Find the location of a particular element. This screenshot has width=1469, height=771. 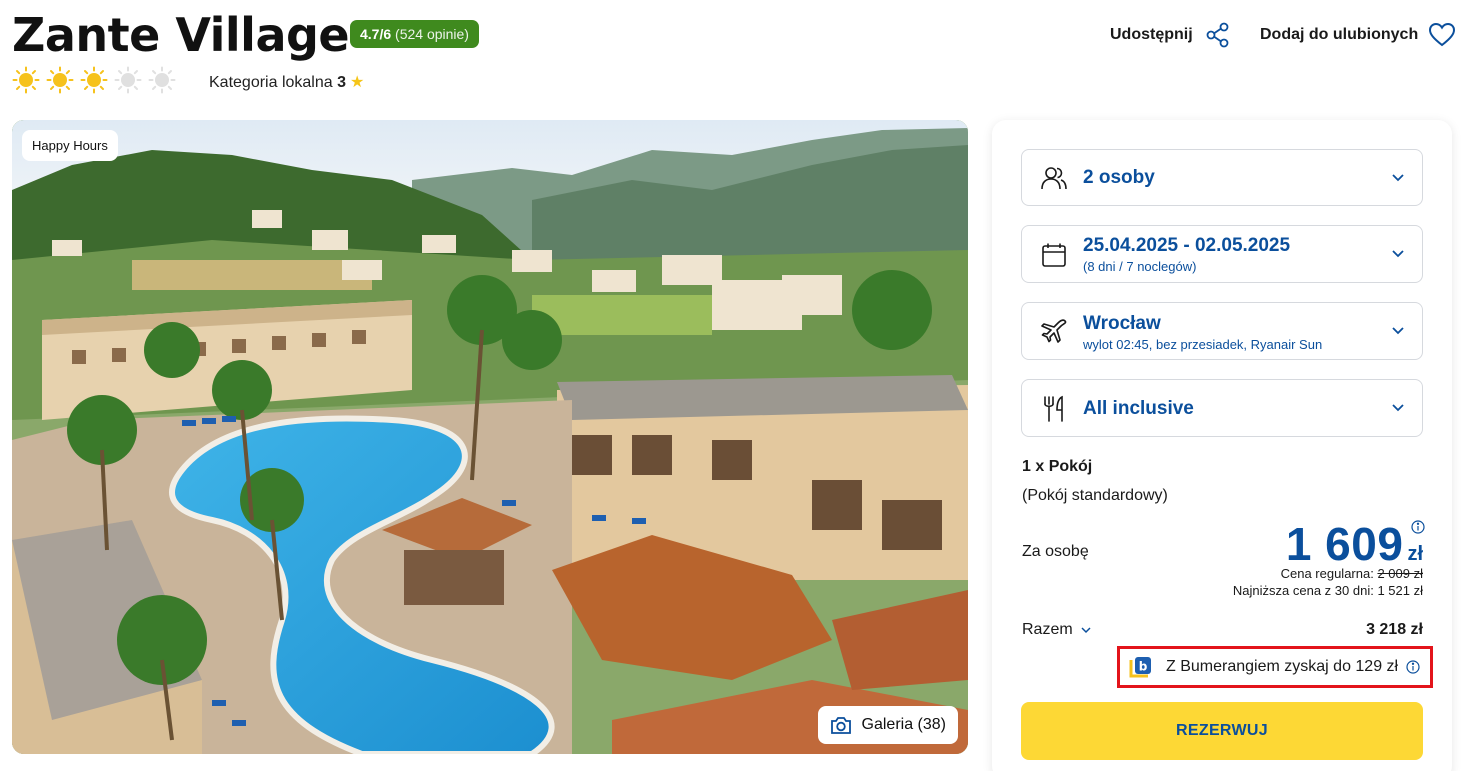

regular-price: Cena regularna: 2 009 zł is located at coordinates (1352, 573).